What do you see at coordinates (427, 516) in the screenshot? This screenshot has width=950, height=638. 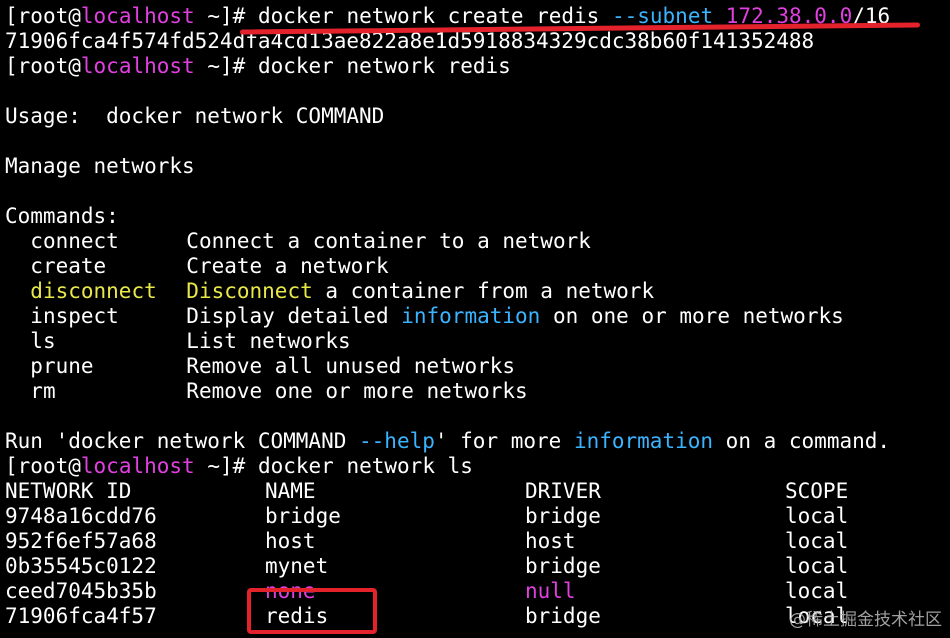 I see `table-row: 9748a16cdd76 bridge bridge local` at bounding box center [427, 516].